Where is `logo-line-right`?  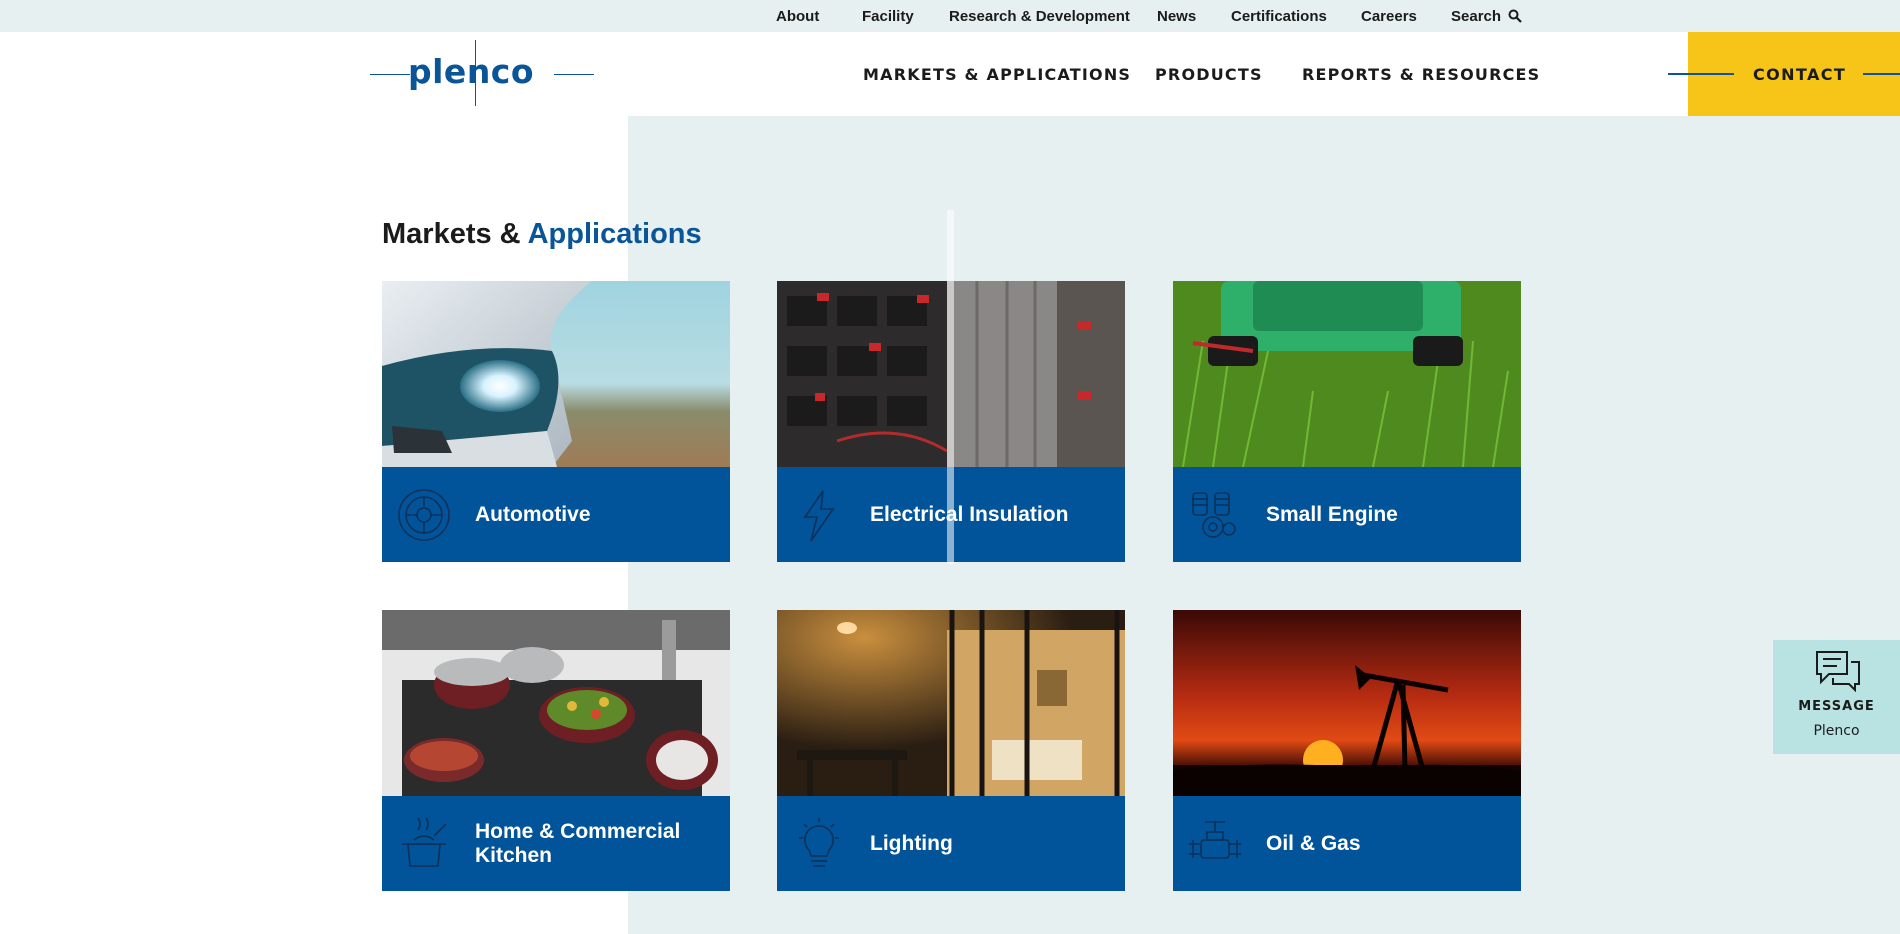 logo-line-right is located at coordinates (574, 74).